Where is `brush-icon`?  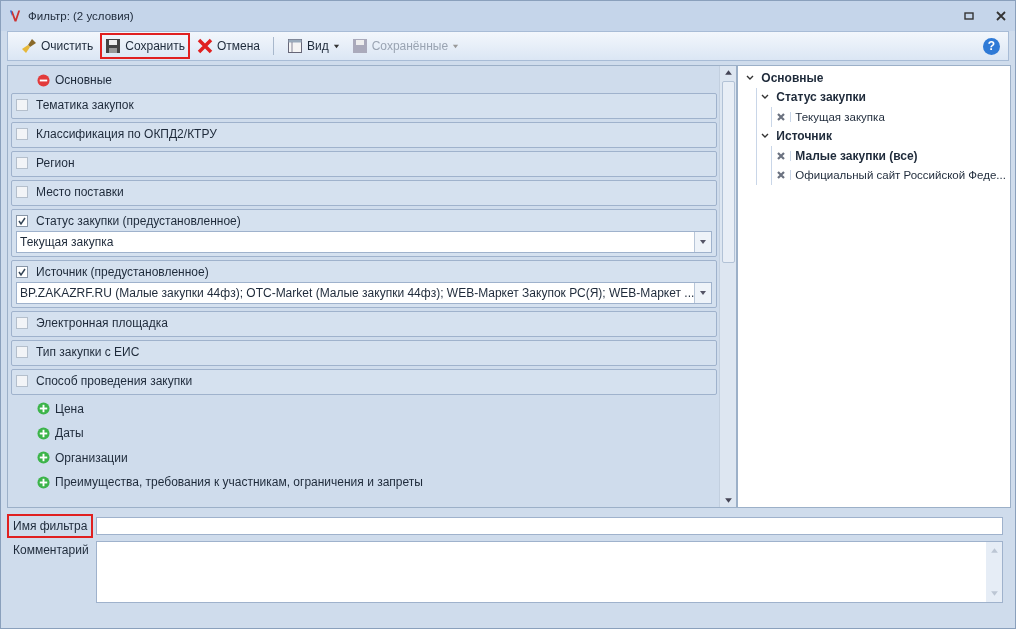
brush-icon is located at coordinates (29, 46).